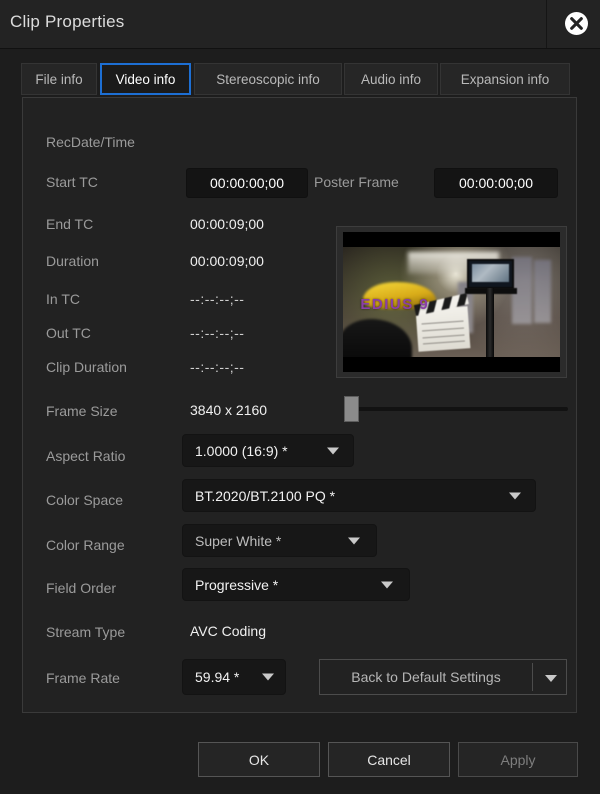 Image resolution: width=600 pixels, height=794 pixels. Describe the element at coordinates (85, 500) in the screenshot. I see `color-space-label: Color Space` at that location.